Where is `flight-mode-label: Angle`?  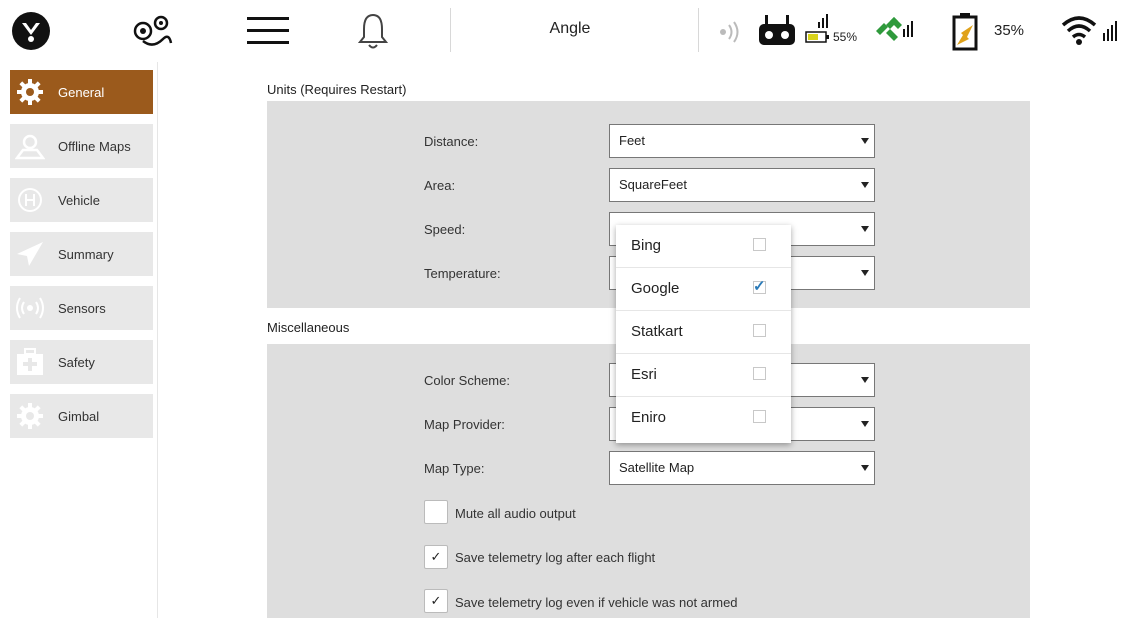
flight-mode-label: Angle is located at coordinates (570, 29).